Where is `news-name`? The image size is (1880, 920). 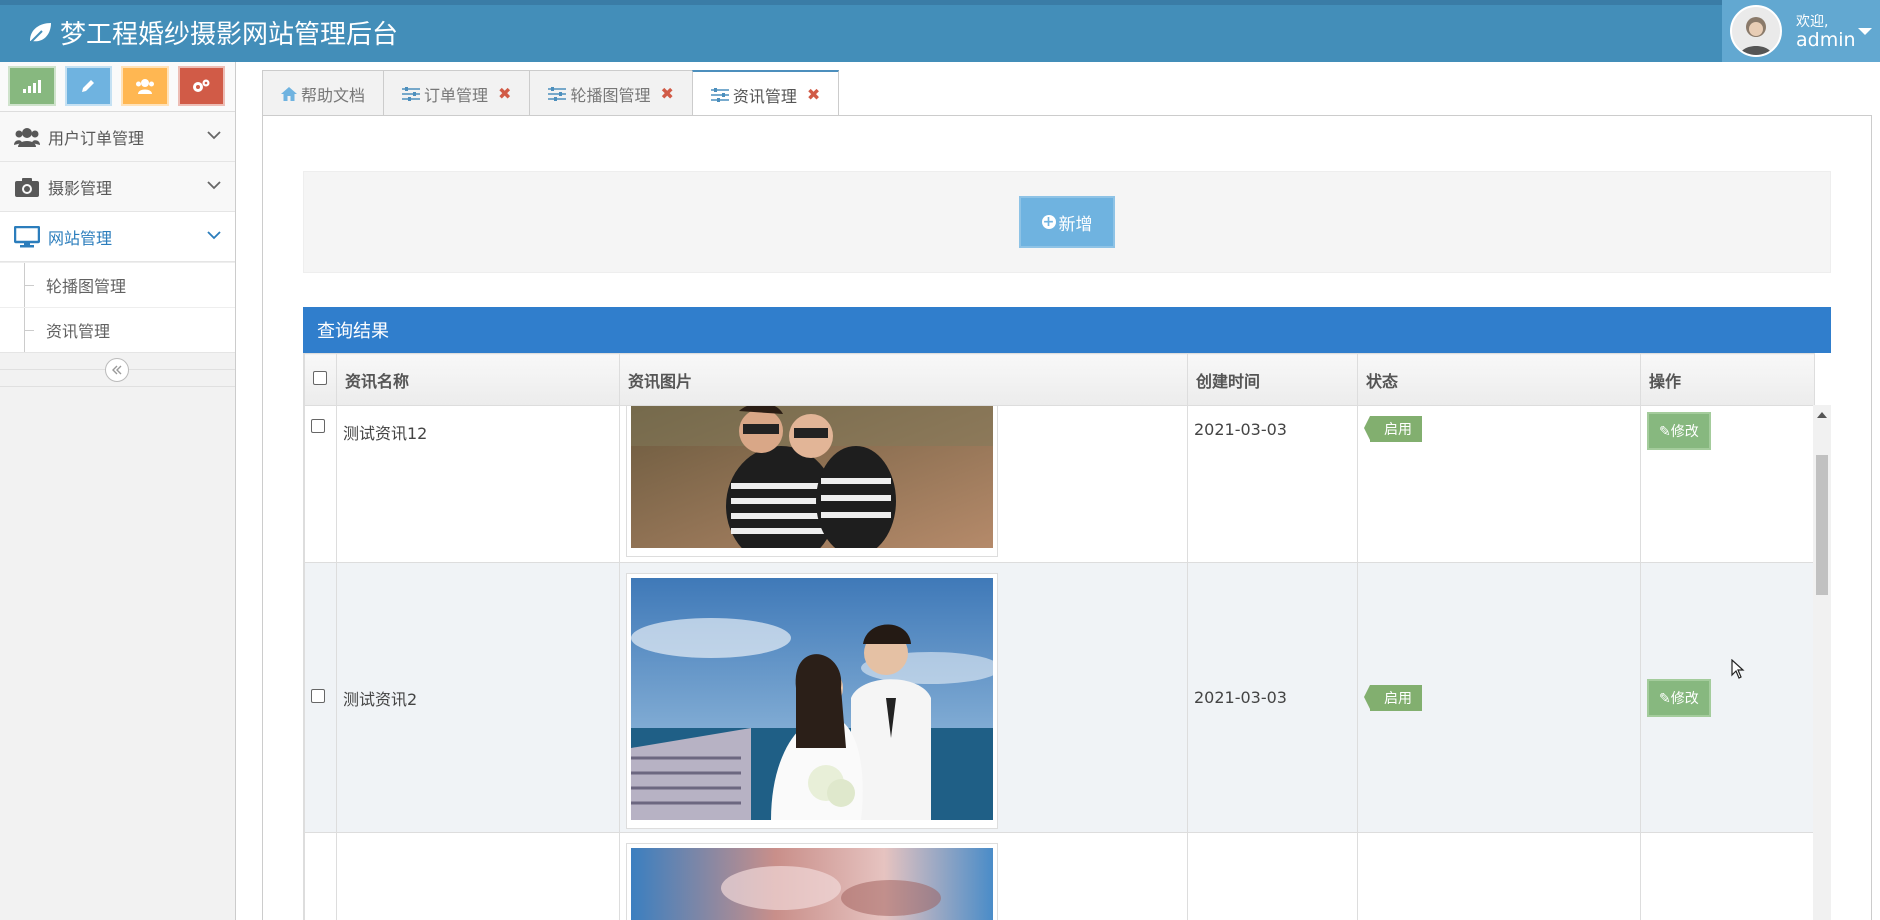 news-name is located at coordinates (478, 876).